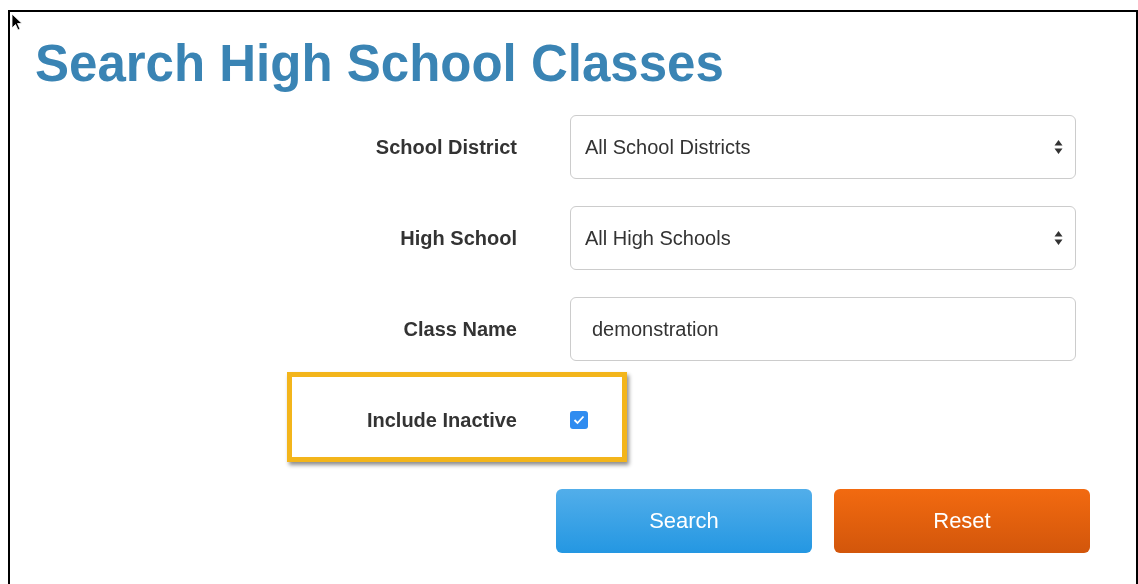  What do you see at coordinates (379, 64) in the screenshot?
I see `page-title: Search High School Classes` at bounding box center [379, 64].